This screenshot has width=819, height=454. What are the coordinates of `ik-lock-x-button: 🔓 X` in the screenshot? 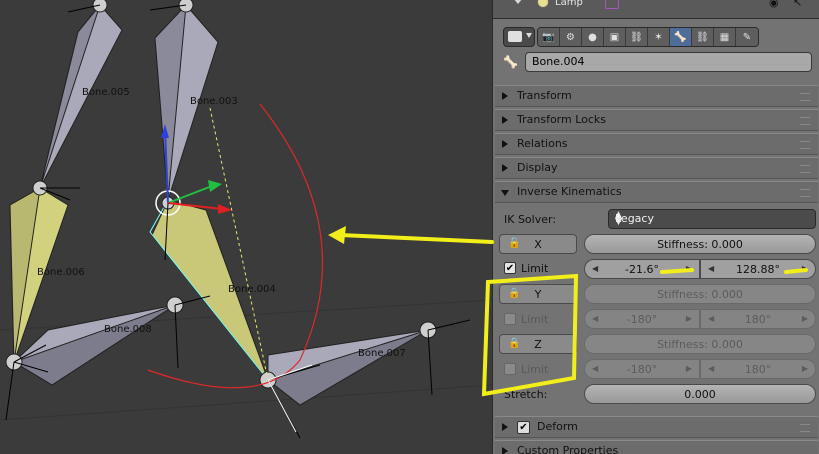 It's located at (538, 244).